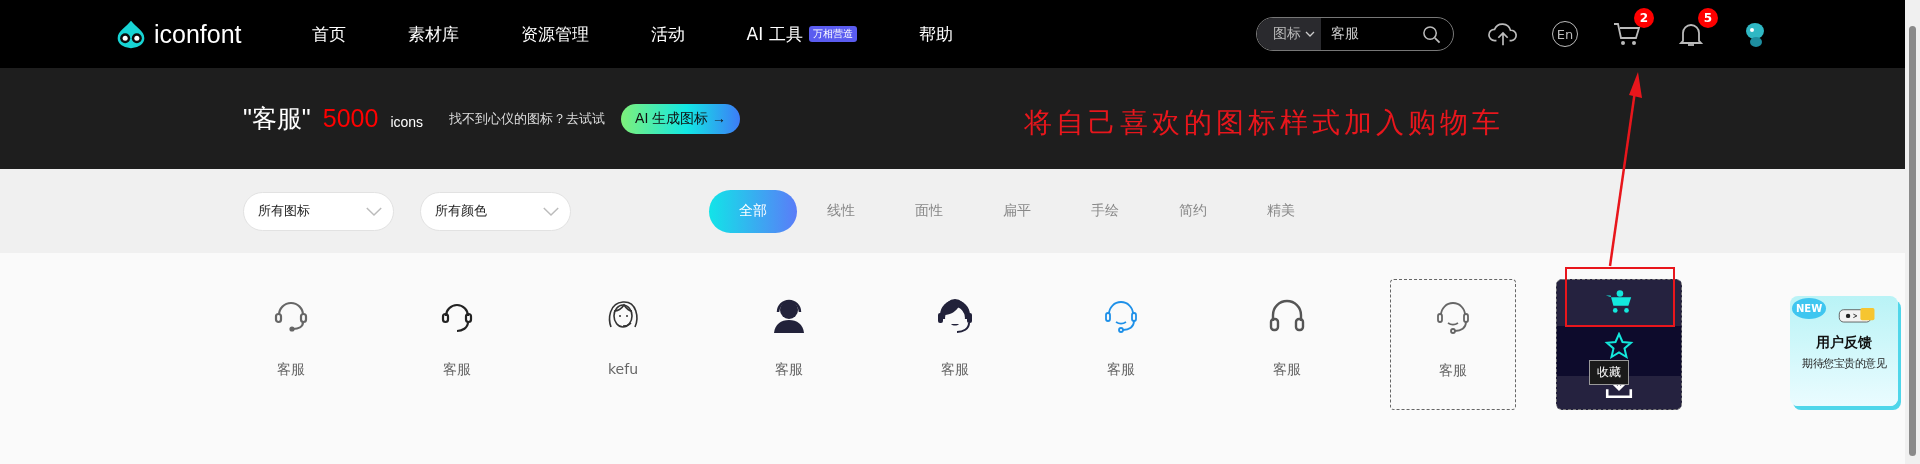 This screenshot has width=1920, height=464. What do you see at coordinates (623, 369) in the screenshot?
I see `icon-label: kefu` at bounding box center [623, 369].